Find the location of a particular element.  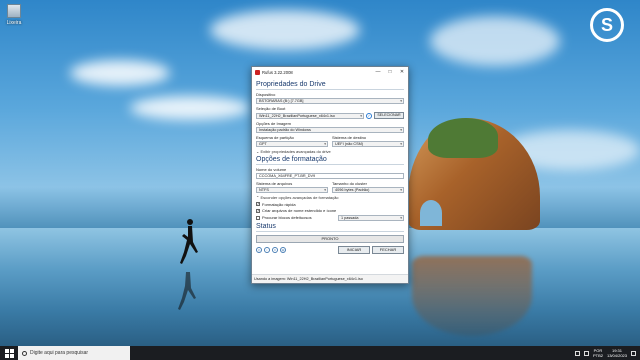

passes-value: 1 passada is located at coordinates (350, 217).